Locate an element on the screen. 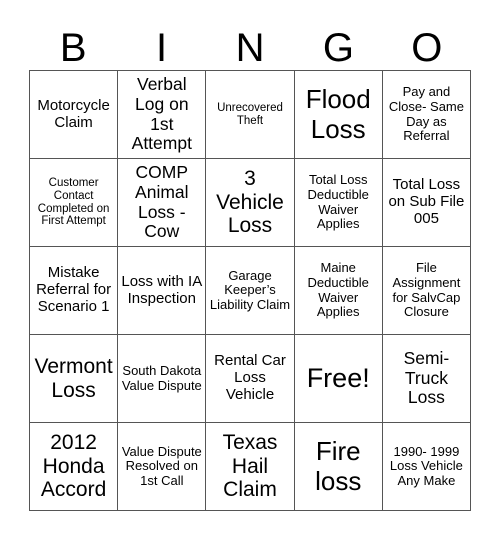 The height and width of the screenshot is (544, 500). bingo-cell-label: Texas Hail Claim is located at coordinates (250, 466).